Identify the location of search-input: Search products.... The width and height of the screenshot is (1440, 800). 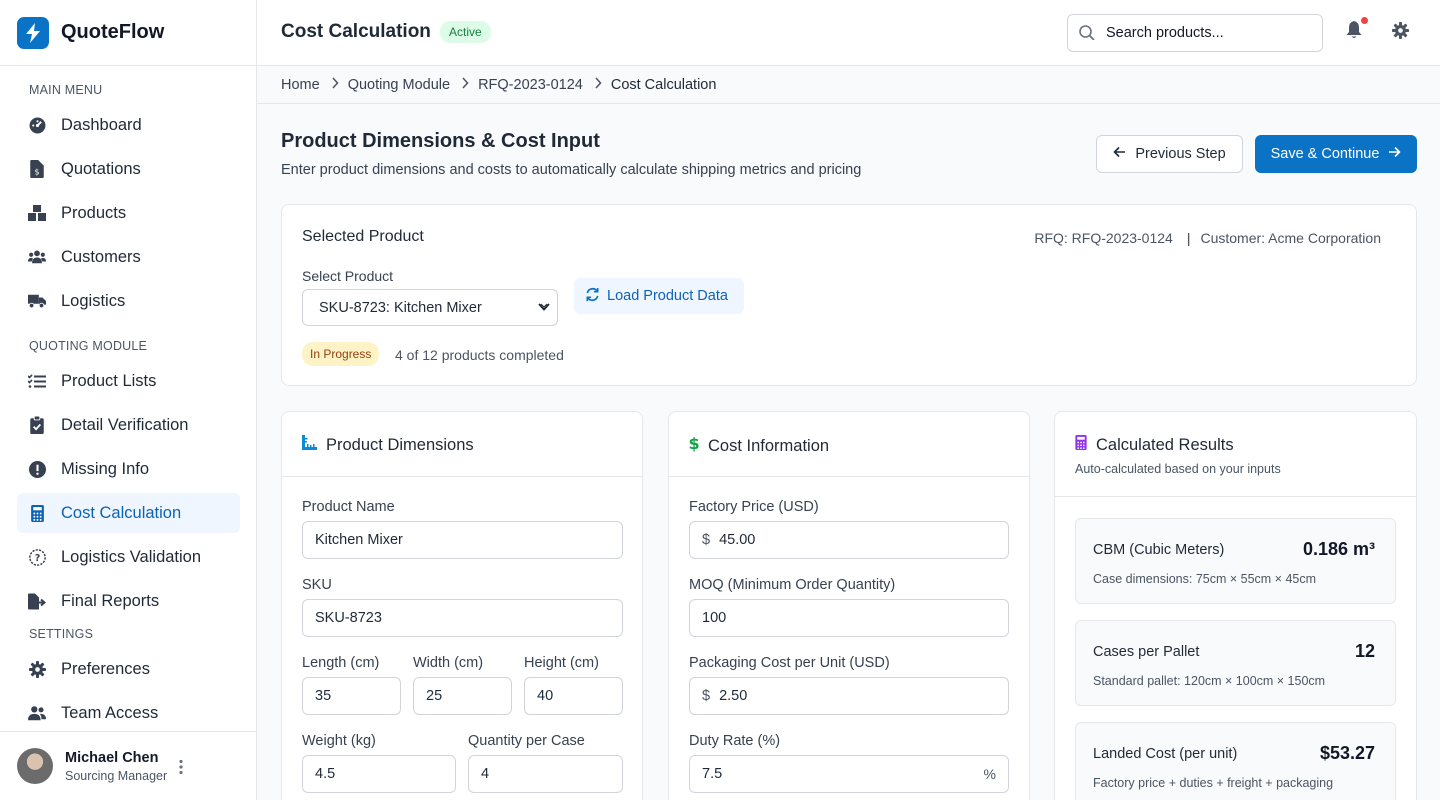
(1195, 33).